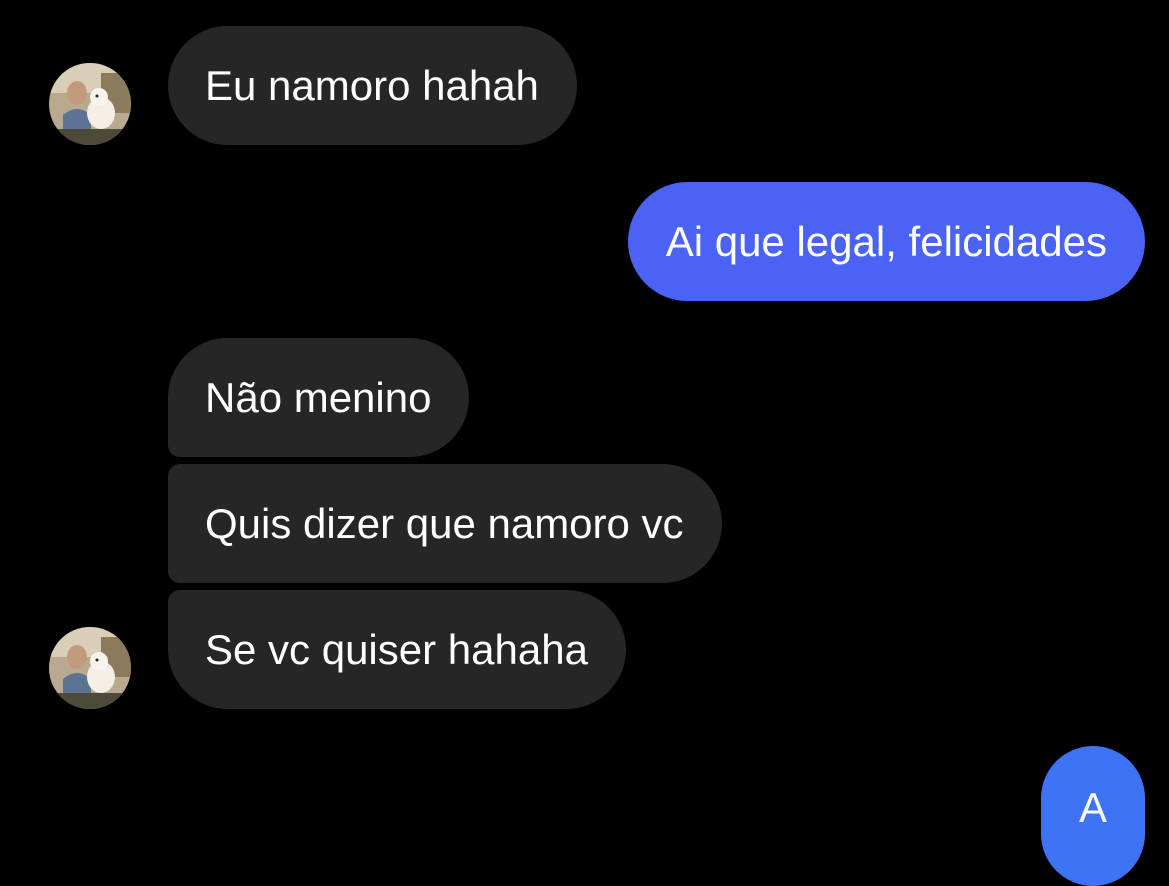  I want to click on outgoing-message: A, so click(1092, 816).